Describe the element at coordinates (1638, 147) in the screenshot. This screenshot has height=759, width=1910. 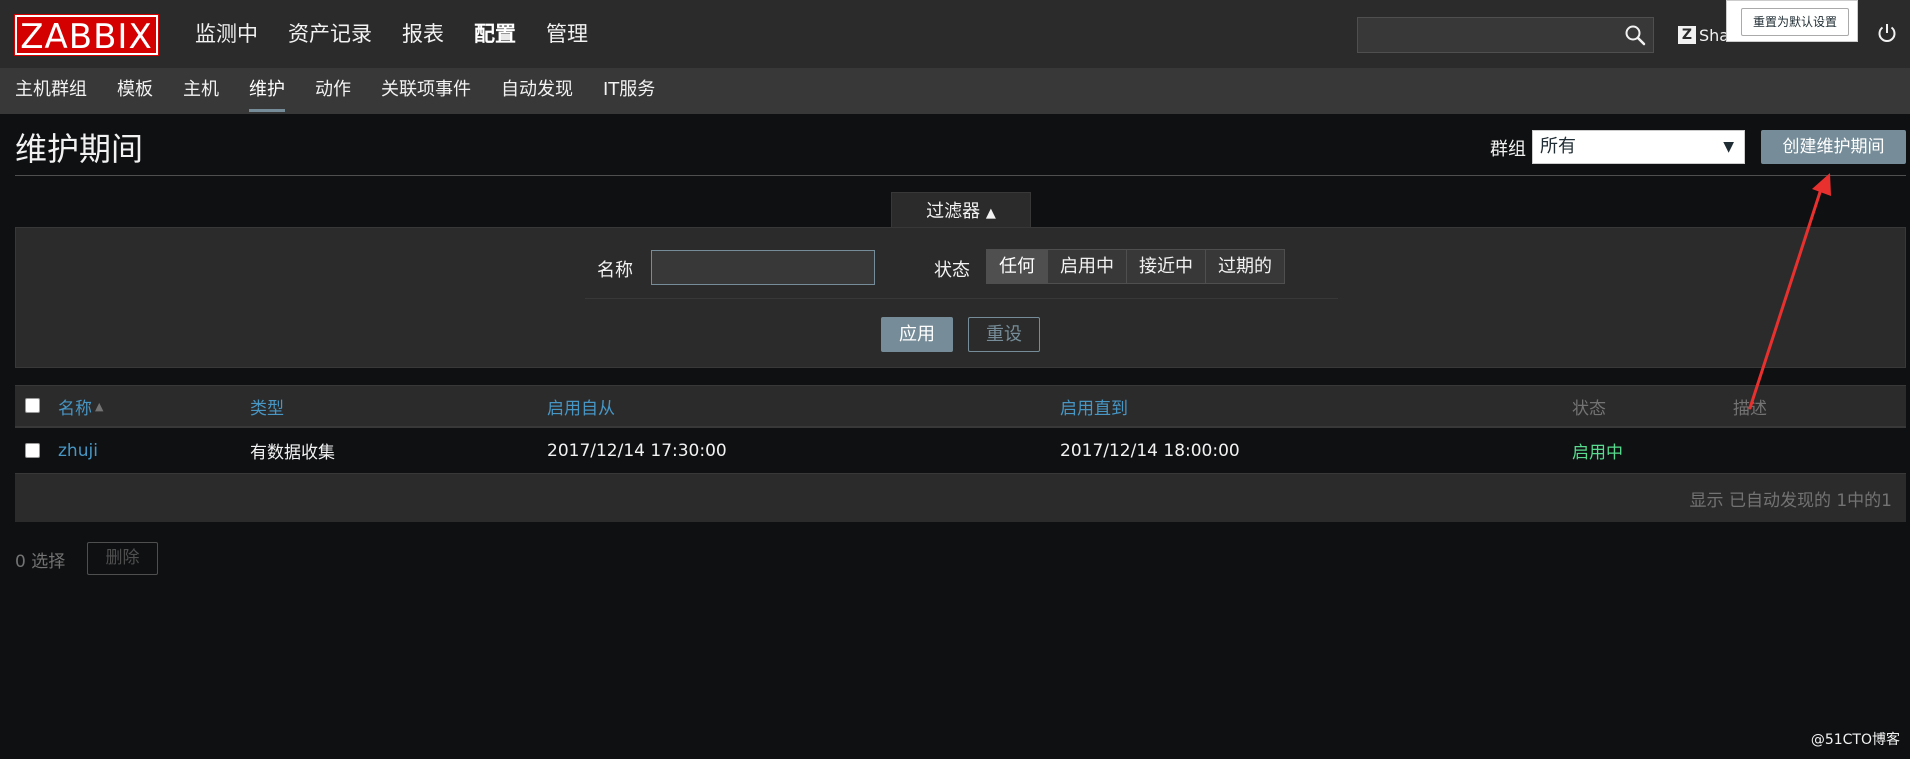
I see `group-select: 所有 ▼` at that location.